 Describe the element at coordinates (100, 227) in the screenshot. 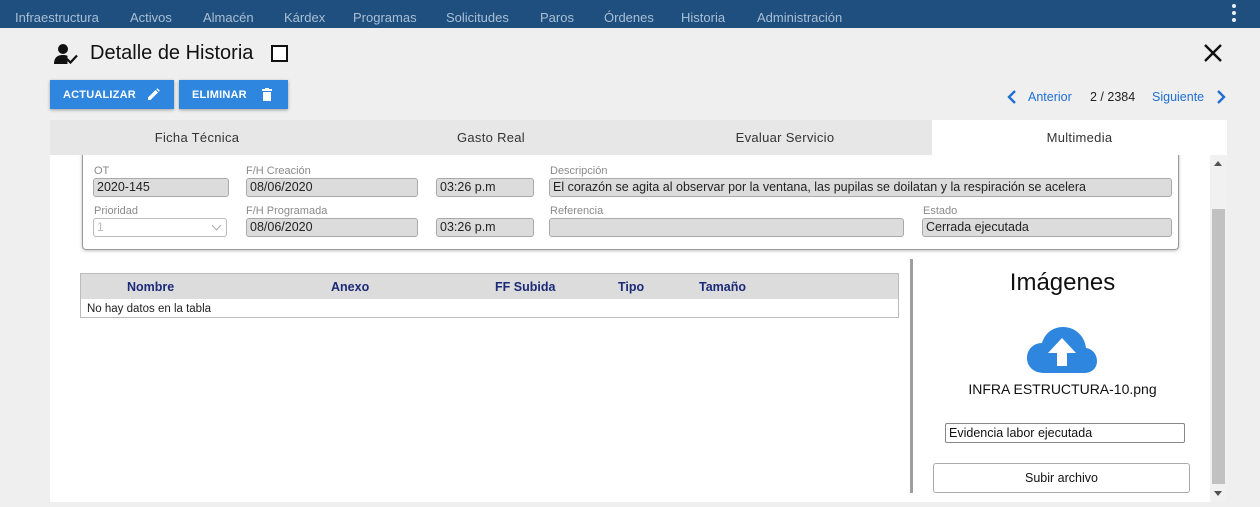

I see `priority-value: 1` at that location.